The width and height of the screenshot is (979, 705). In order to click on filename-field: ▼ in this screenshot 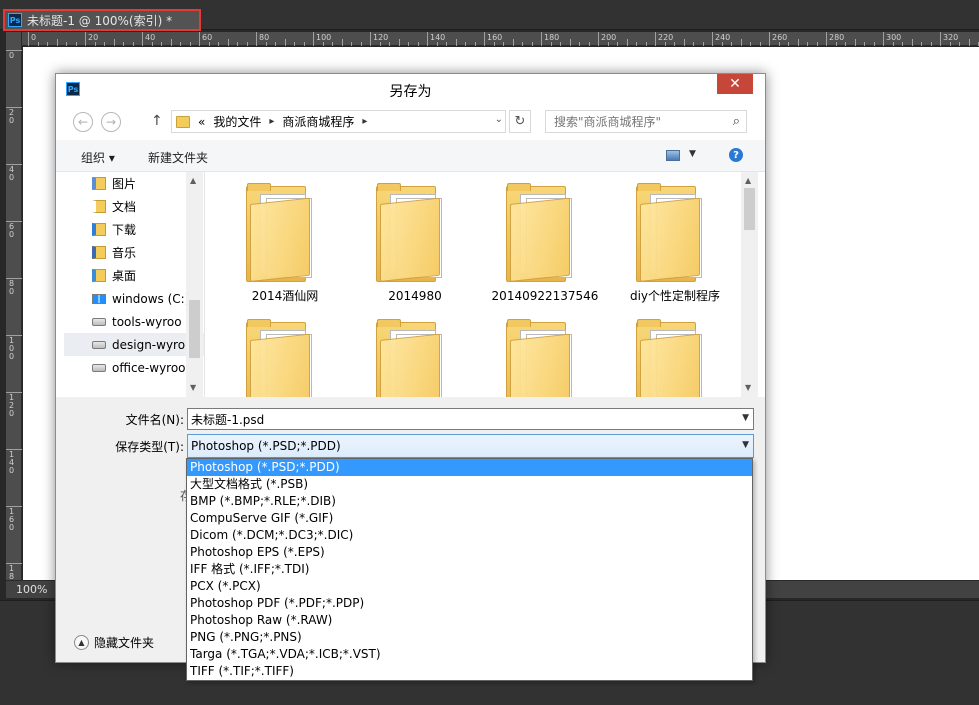, I will do `click(470, 419)`.